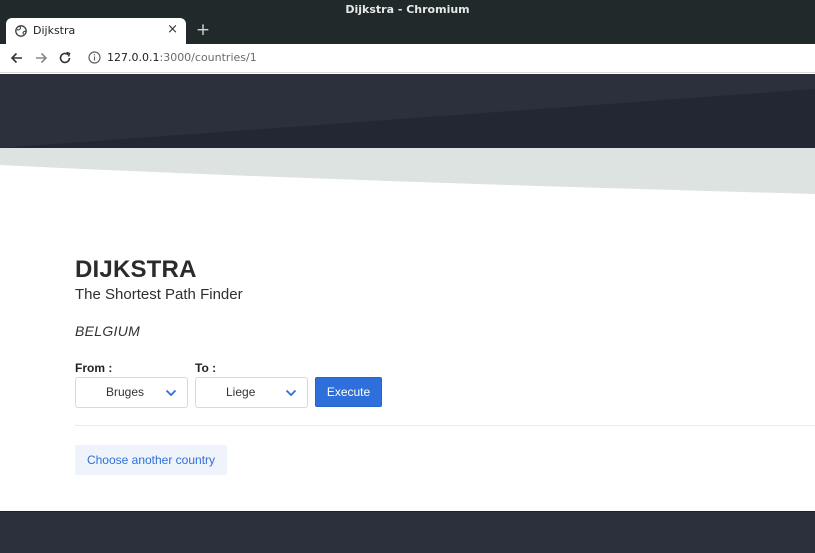 This screenshot has height=553, width=815. I want to click on url-path: :3000/countries/1, so click(208, 57).